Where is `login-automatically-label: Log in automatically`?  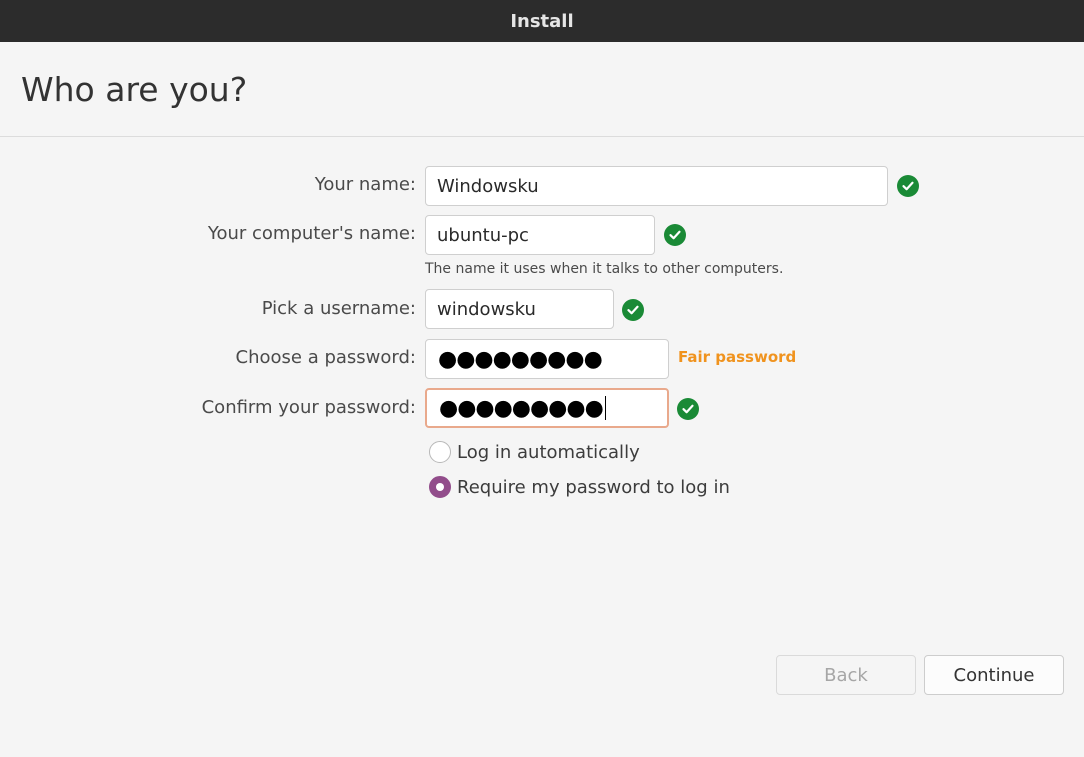
login-automatically-label: Log in automatically is located at coordinates (548, 452).